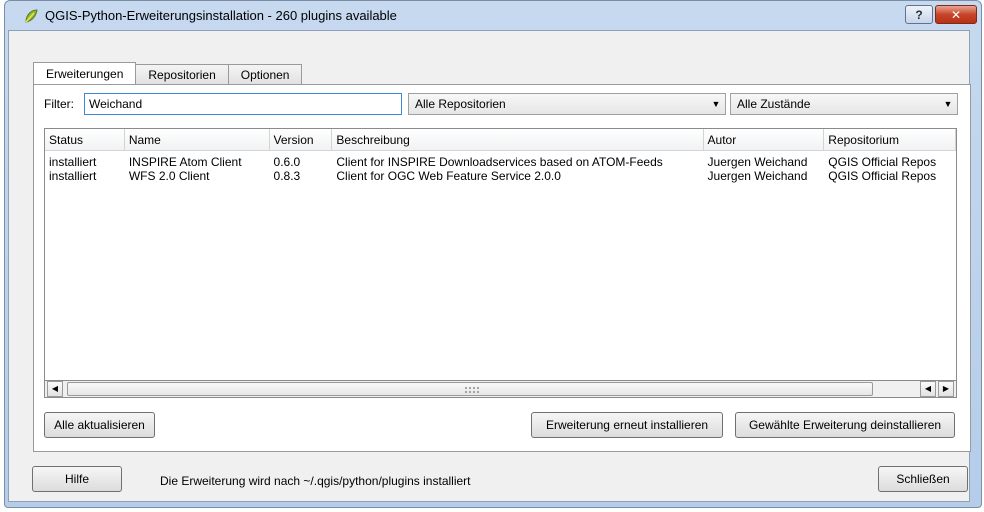 This screenshot has width=984, height=512. I want to click on column-header-version: Version, so click(301, 140).